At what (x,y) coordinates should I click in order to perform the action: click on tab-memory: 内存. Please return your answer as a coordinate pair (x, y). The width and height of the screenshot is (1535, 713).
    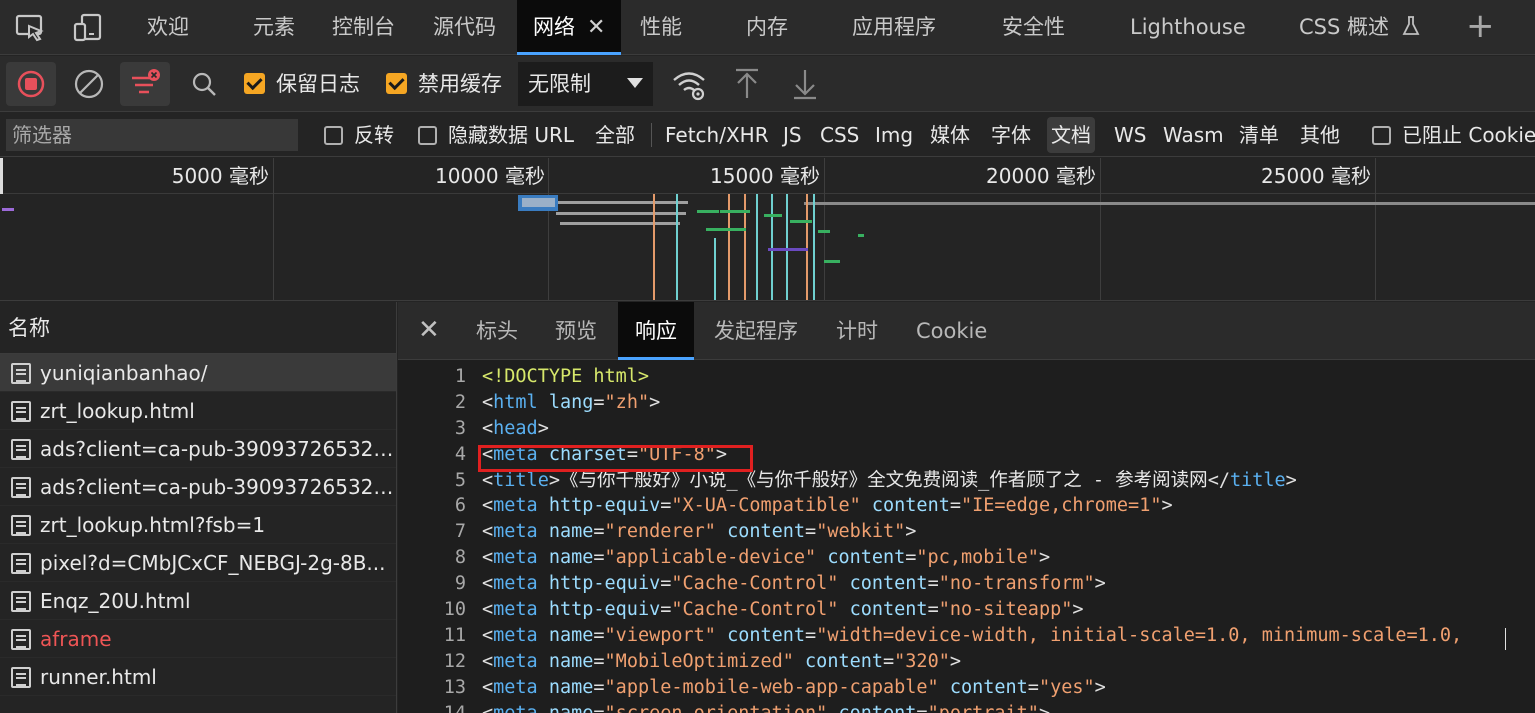
    Looking at the image, I should click on (767, 27).